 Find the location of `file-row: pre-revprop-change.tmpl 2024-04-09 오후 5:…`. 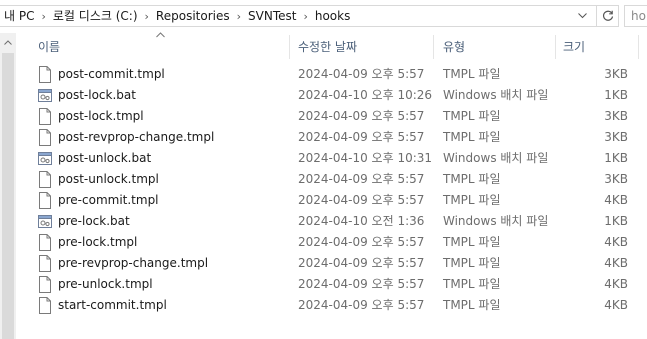

file-row: pre-revprop-change.tmpl 2024-04-09 오후 5:… is located at coordinates (331, 263).